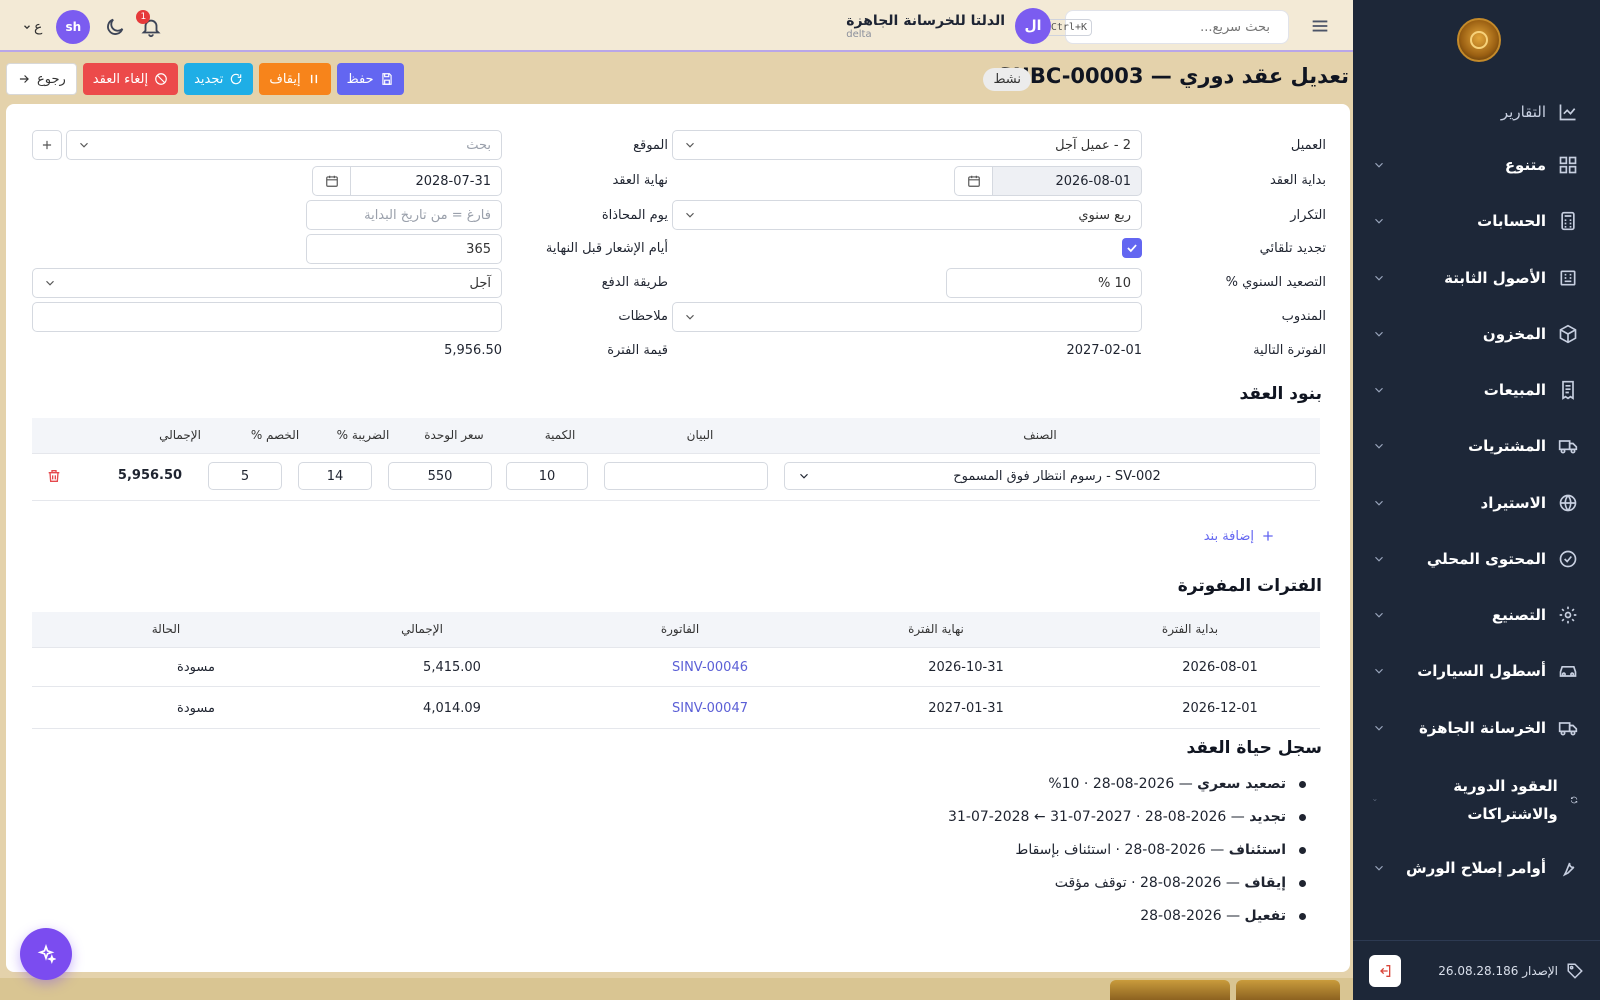 The width and height of the screenshot is (1600, 1000). I want to click on company-switcher: ال الدلتا للخرسانة الجاهزة delta, so click(948, 26).